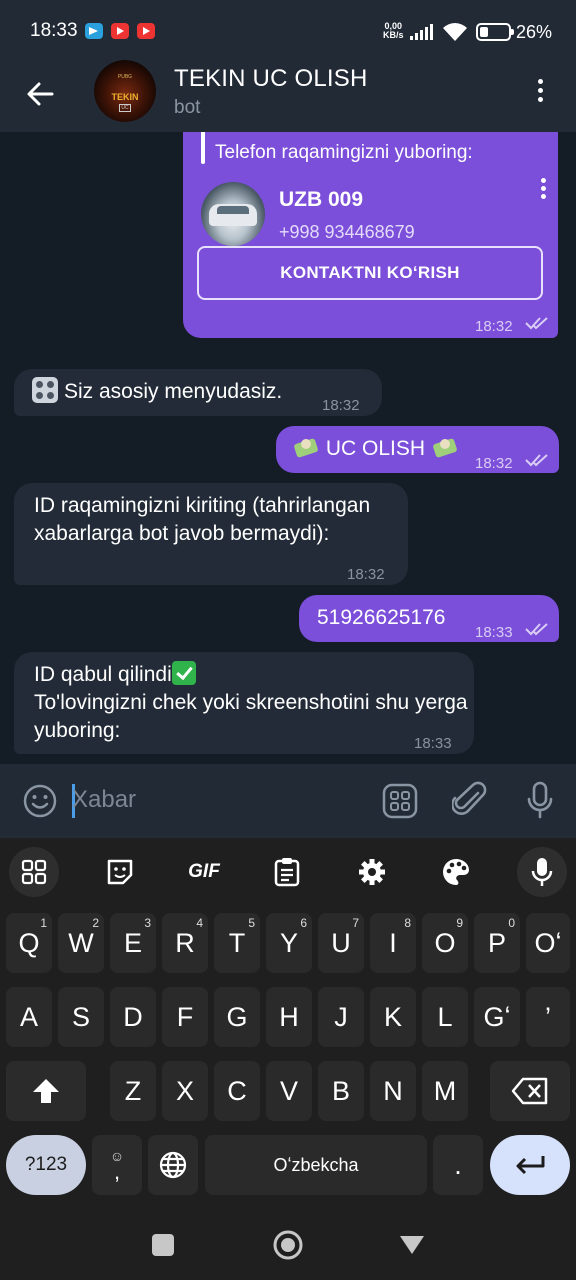 Image resolution: width=576 pixels, height=1280 pixels. Describe the element at coordinates (316, 1165) in the screenshot. I see `space-key: Oʻzbekcha` at that location.